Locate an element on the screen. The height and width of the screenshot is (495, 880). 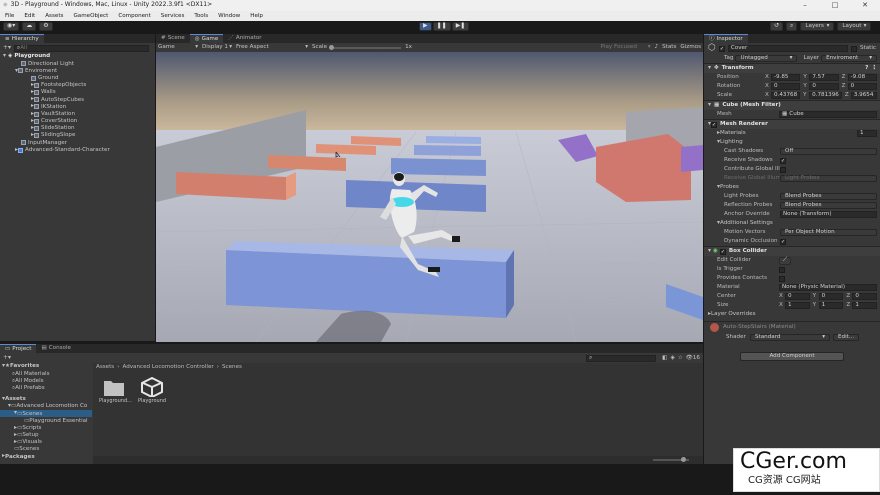
physic-material-field: None (Physic Material) is located at coordinates (828, 287).